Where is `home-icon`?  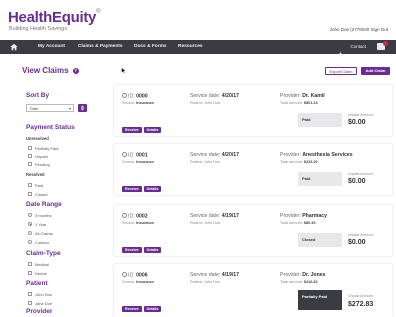
home-icon is located at coordinates (14, 47).